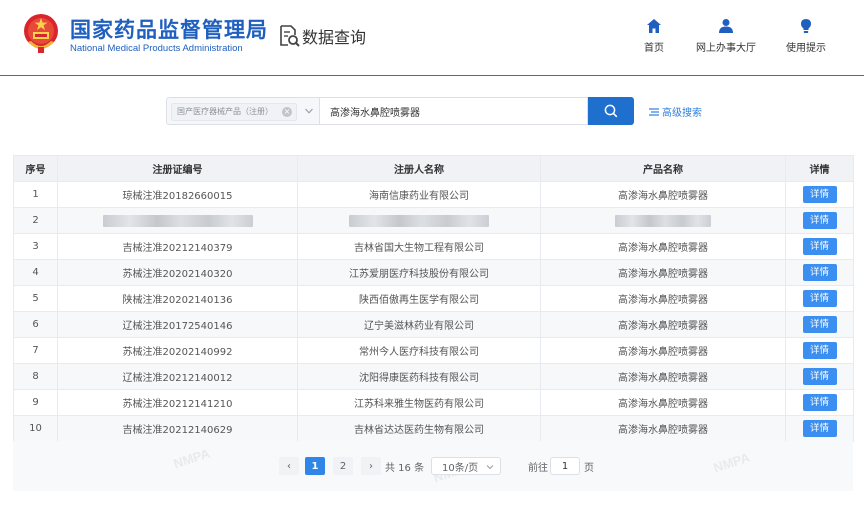  I want to click on column-detail: 详情, so click(819, 168).